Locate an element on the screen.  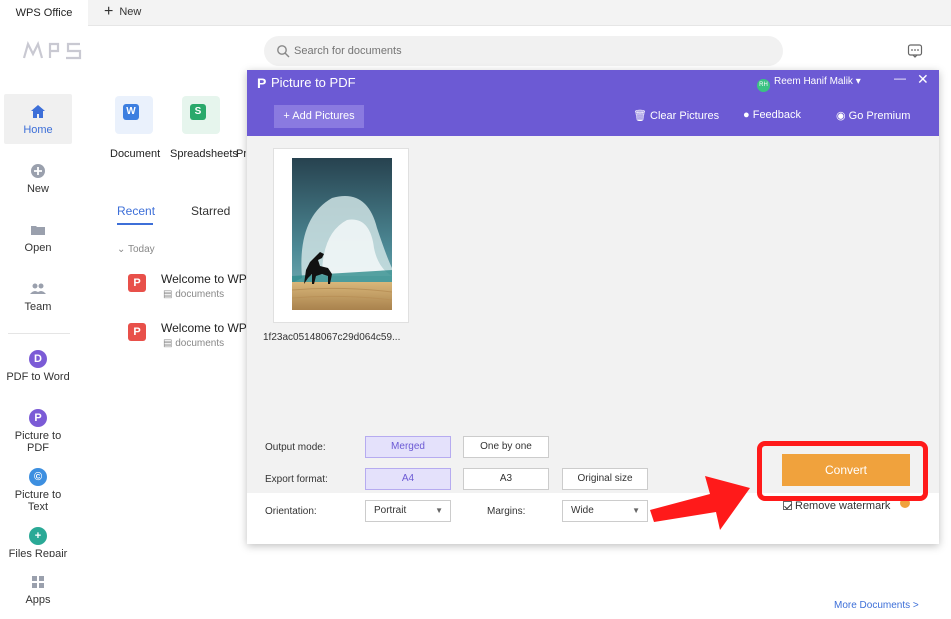
output-mode-label: Output mode: is located at coordinates (295, 447).